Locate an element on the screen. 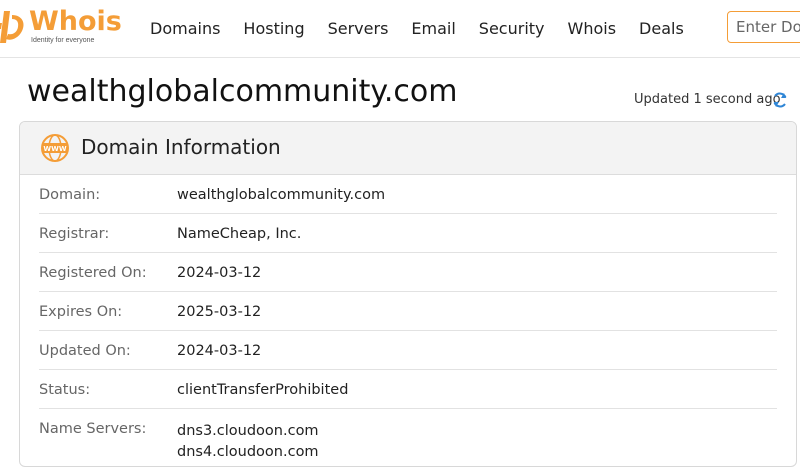 Image resolution: width=800 pixels, height=470 pixels. row-label: Expires On: is located at coordinates (81, 312).